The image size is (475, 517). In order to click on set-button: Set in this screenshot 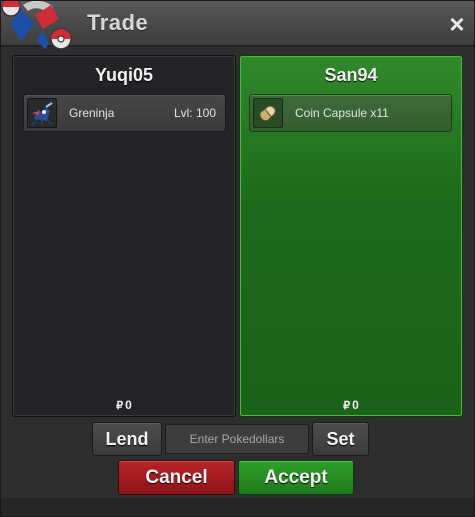, I will do `click(340, 439)`.